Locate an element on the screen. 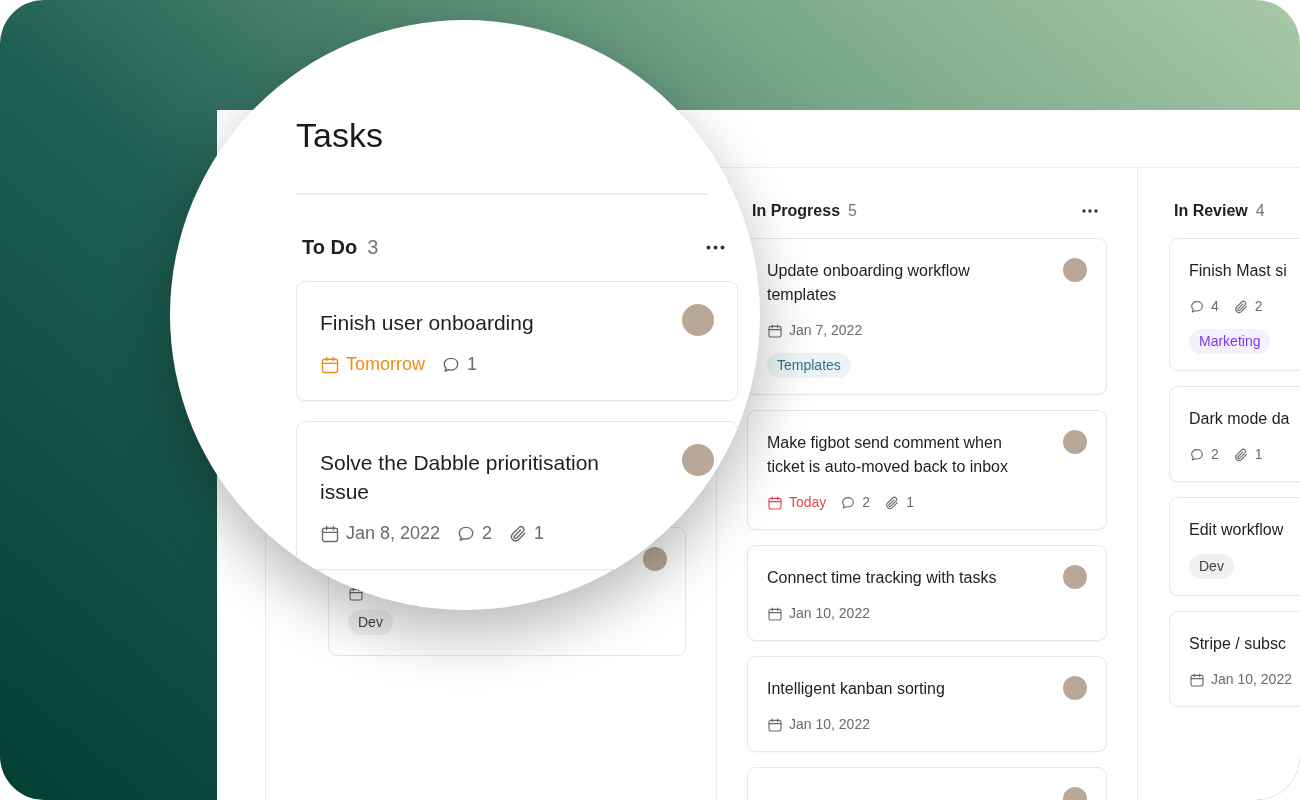 This screenshot has width=1300, height=800. comment-count: 1 is located at coordinates (472, 364).